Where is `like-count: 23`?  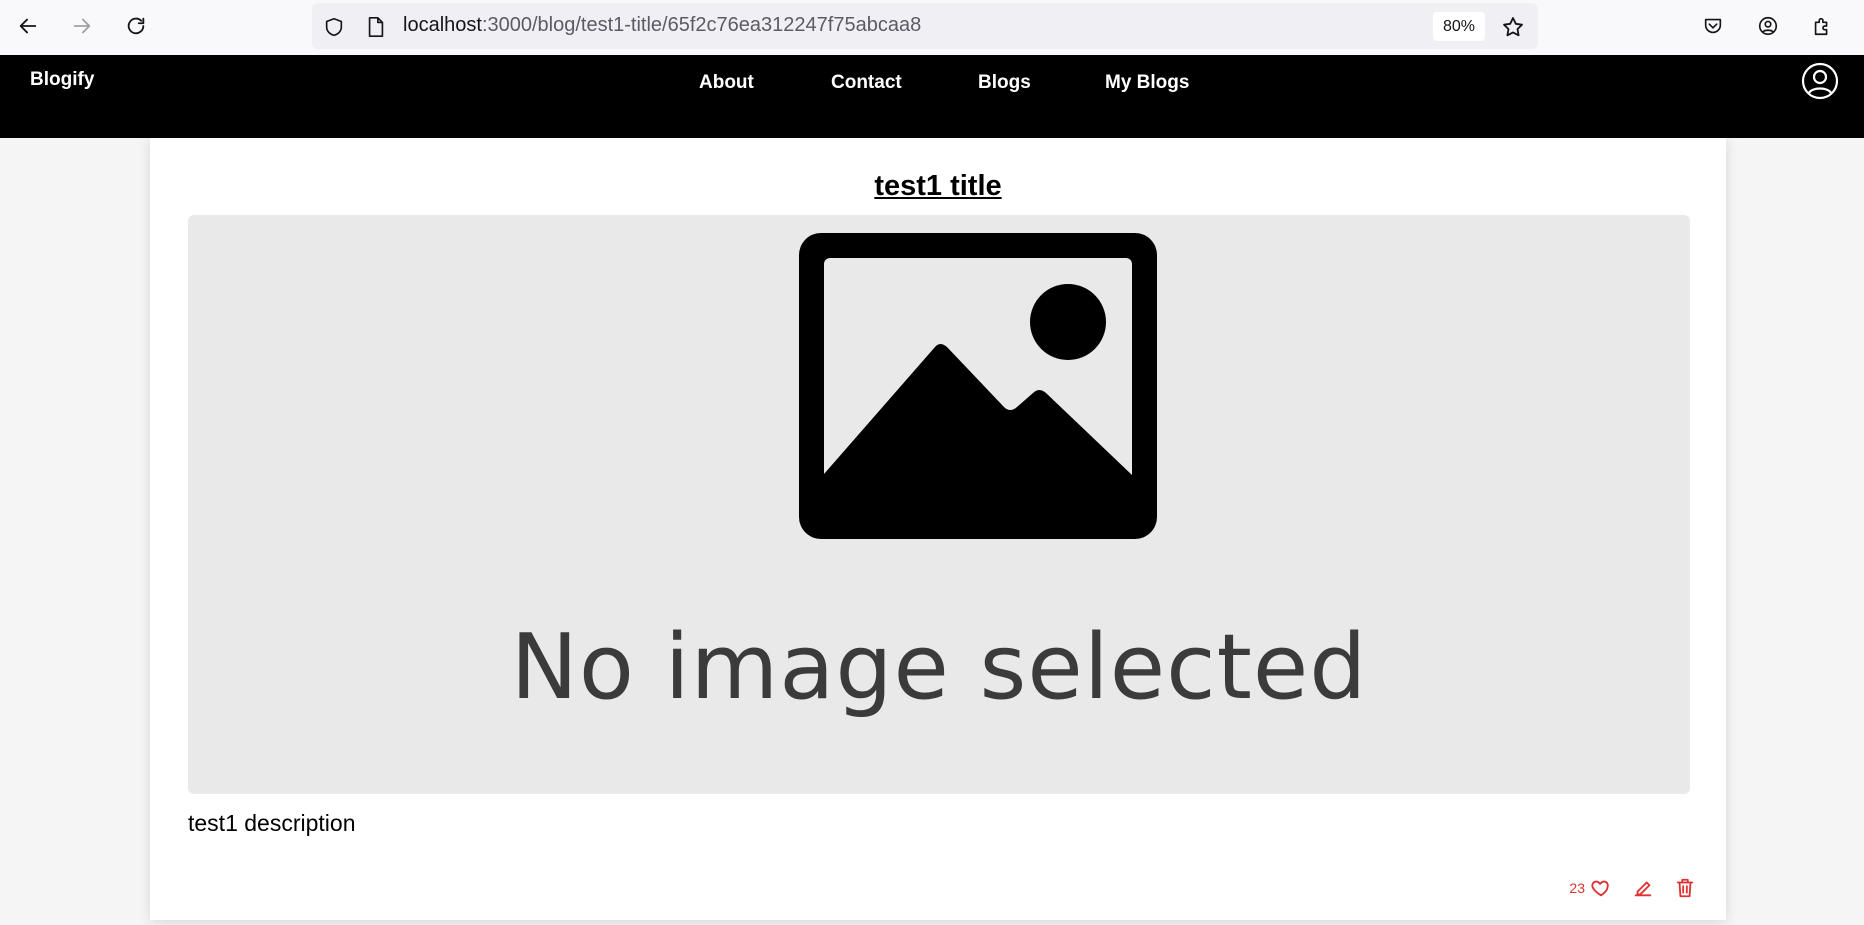 like-count: 23 is located at coordinates (1577, 888).